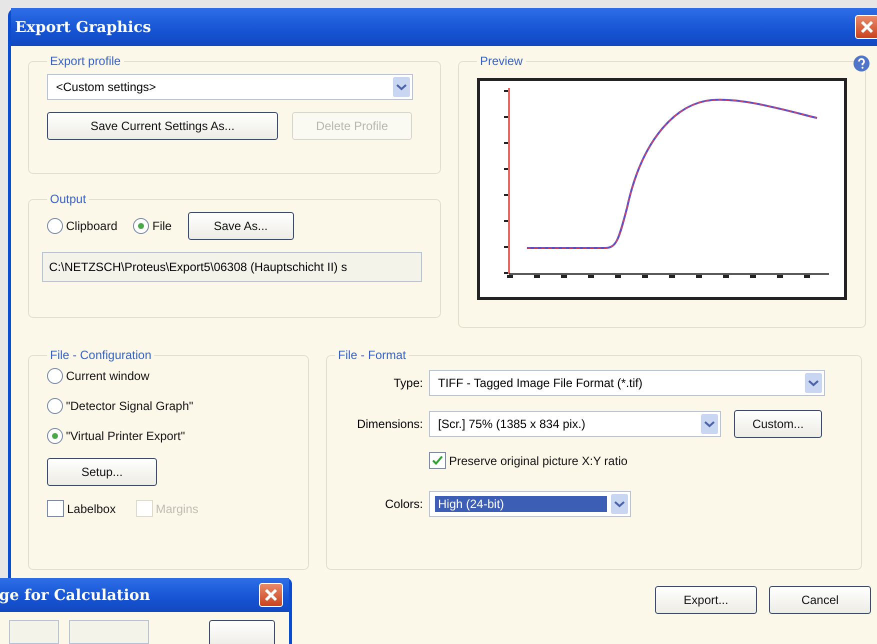 The image size is (877, 644). I want to click on radio-option: Clipboard, so click(82, 226).